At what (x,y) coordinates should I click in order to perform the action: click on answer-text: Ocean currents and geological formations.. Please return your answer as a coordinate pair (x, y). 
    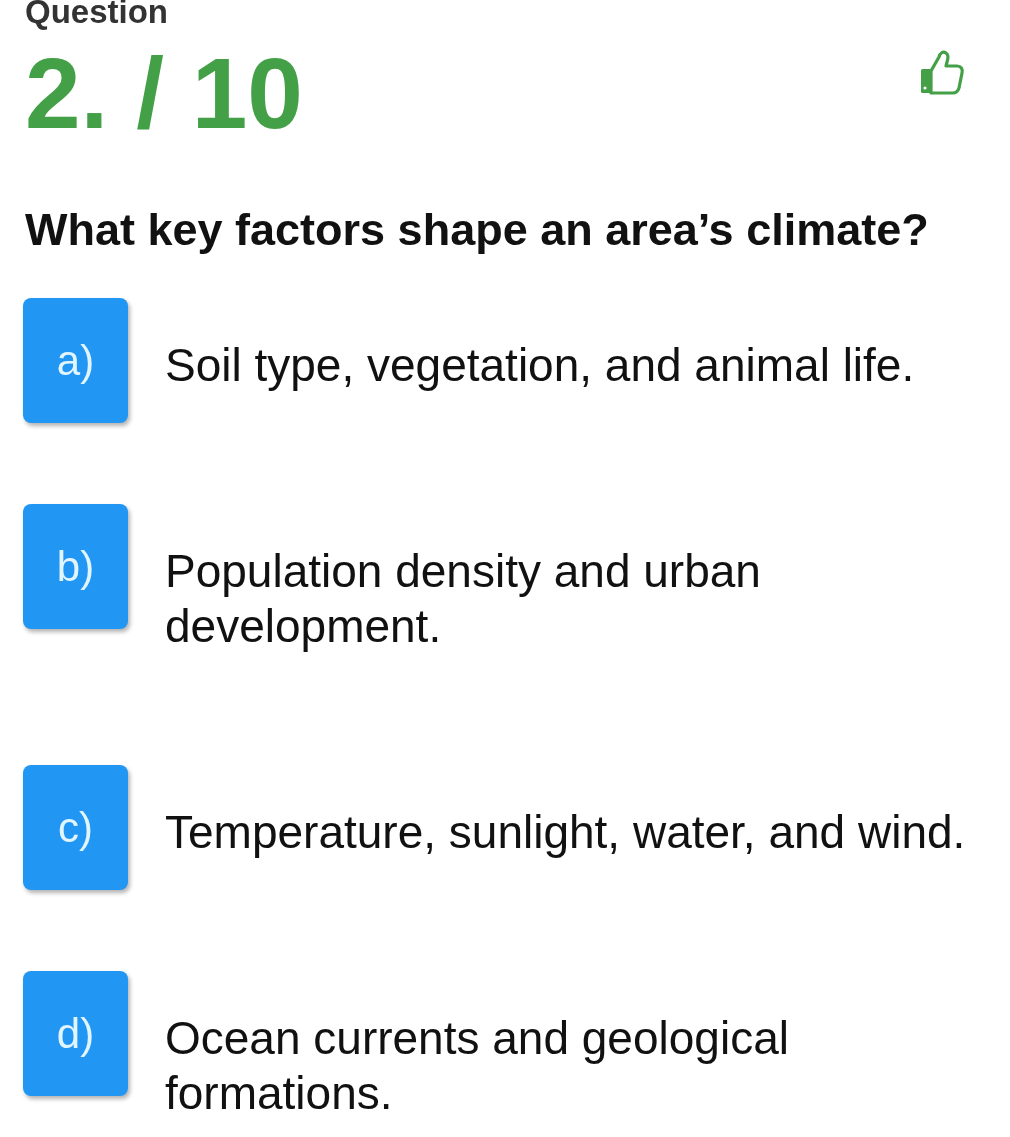
    Looking at the image, I should click on (477, 1066).